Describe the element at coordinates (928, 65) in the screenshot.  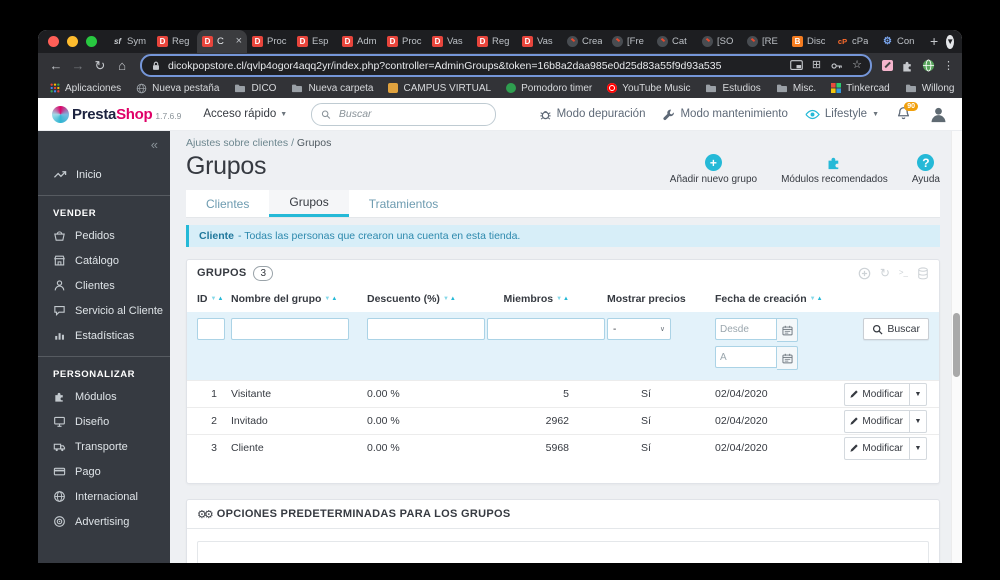
I see `extension-globe-icon` at that location.